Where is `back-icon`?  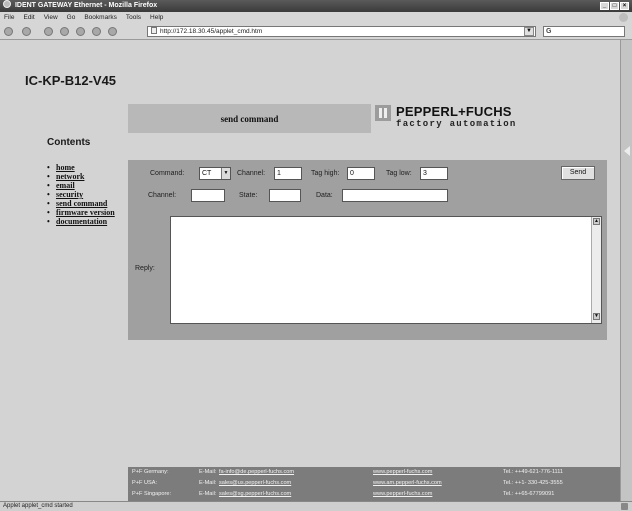 back-icon is located at coordinates (8, 31).